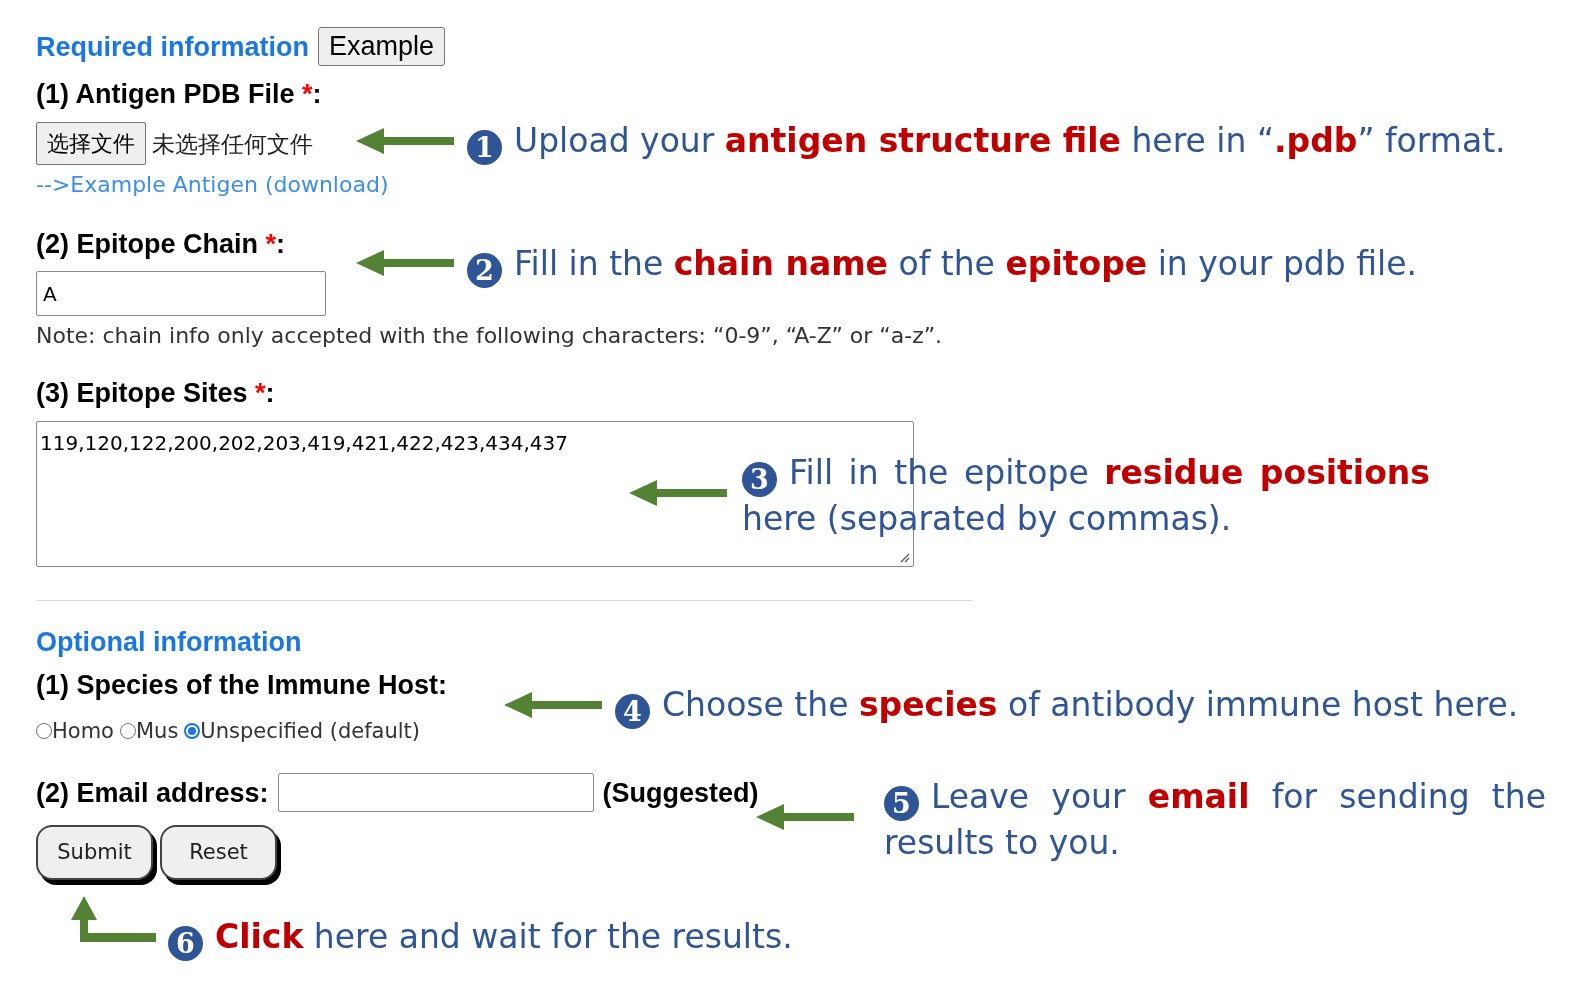 The image size is (1570, 981). I want to click on resize-handle-icon, so click(905, 558).